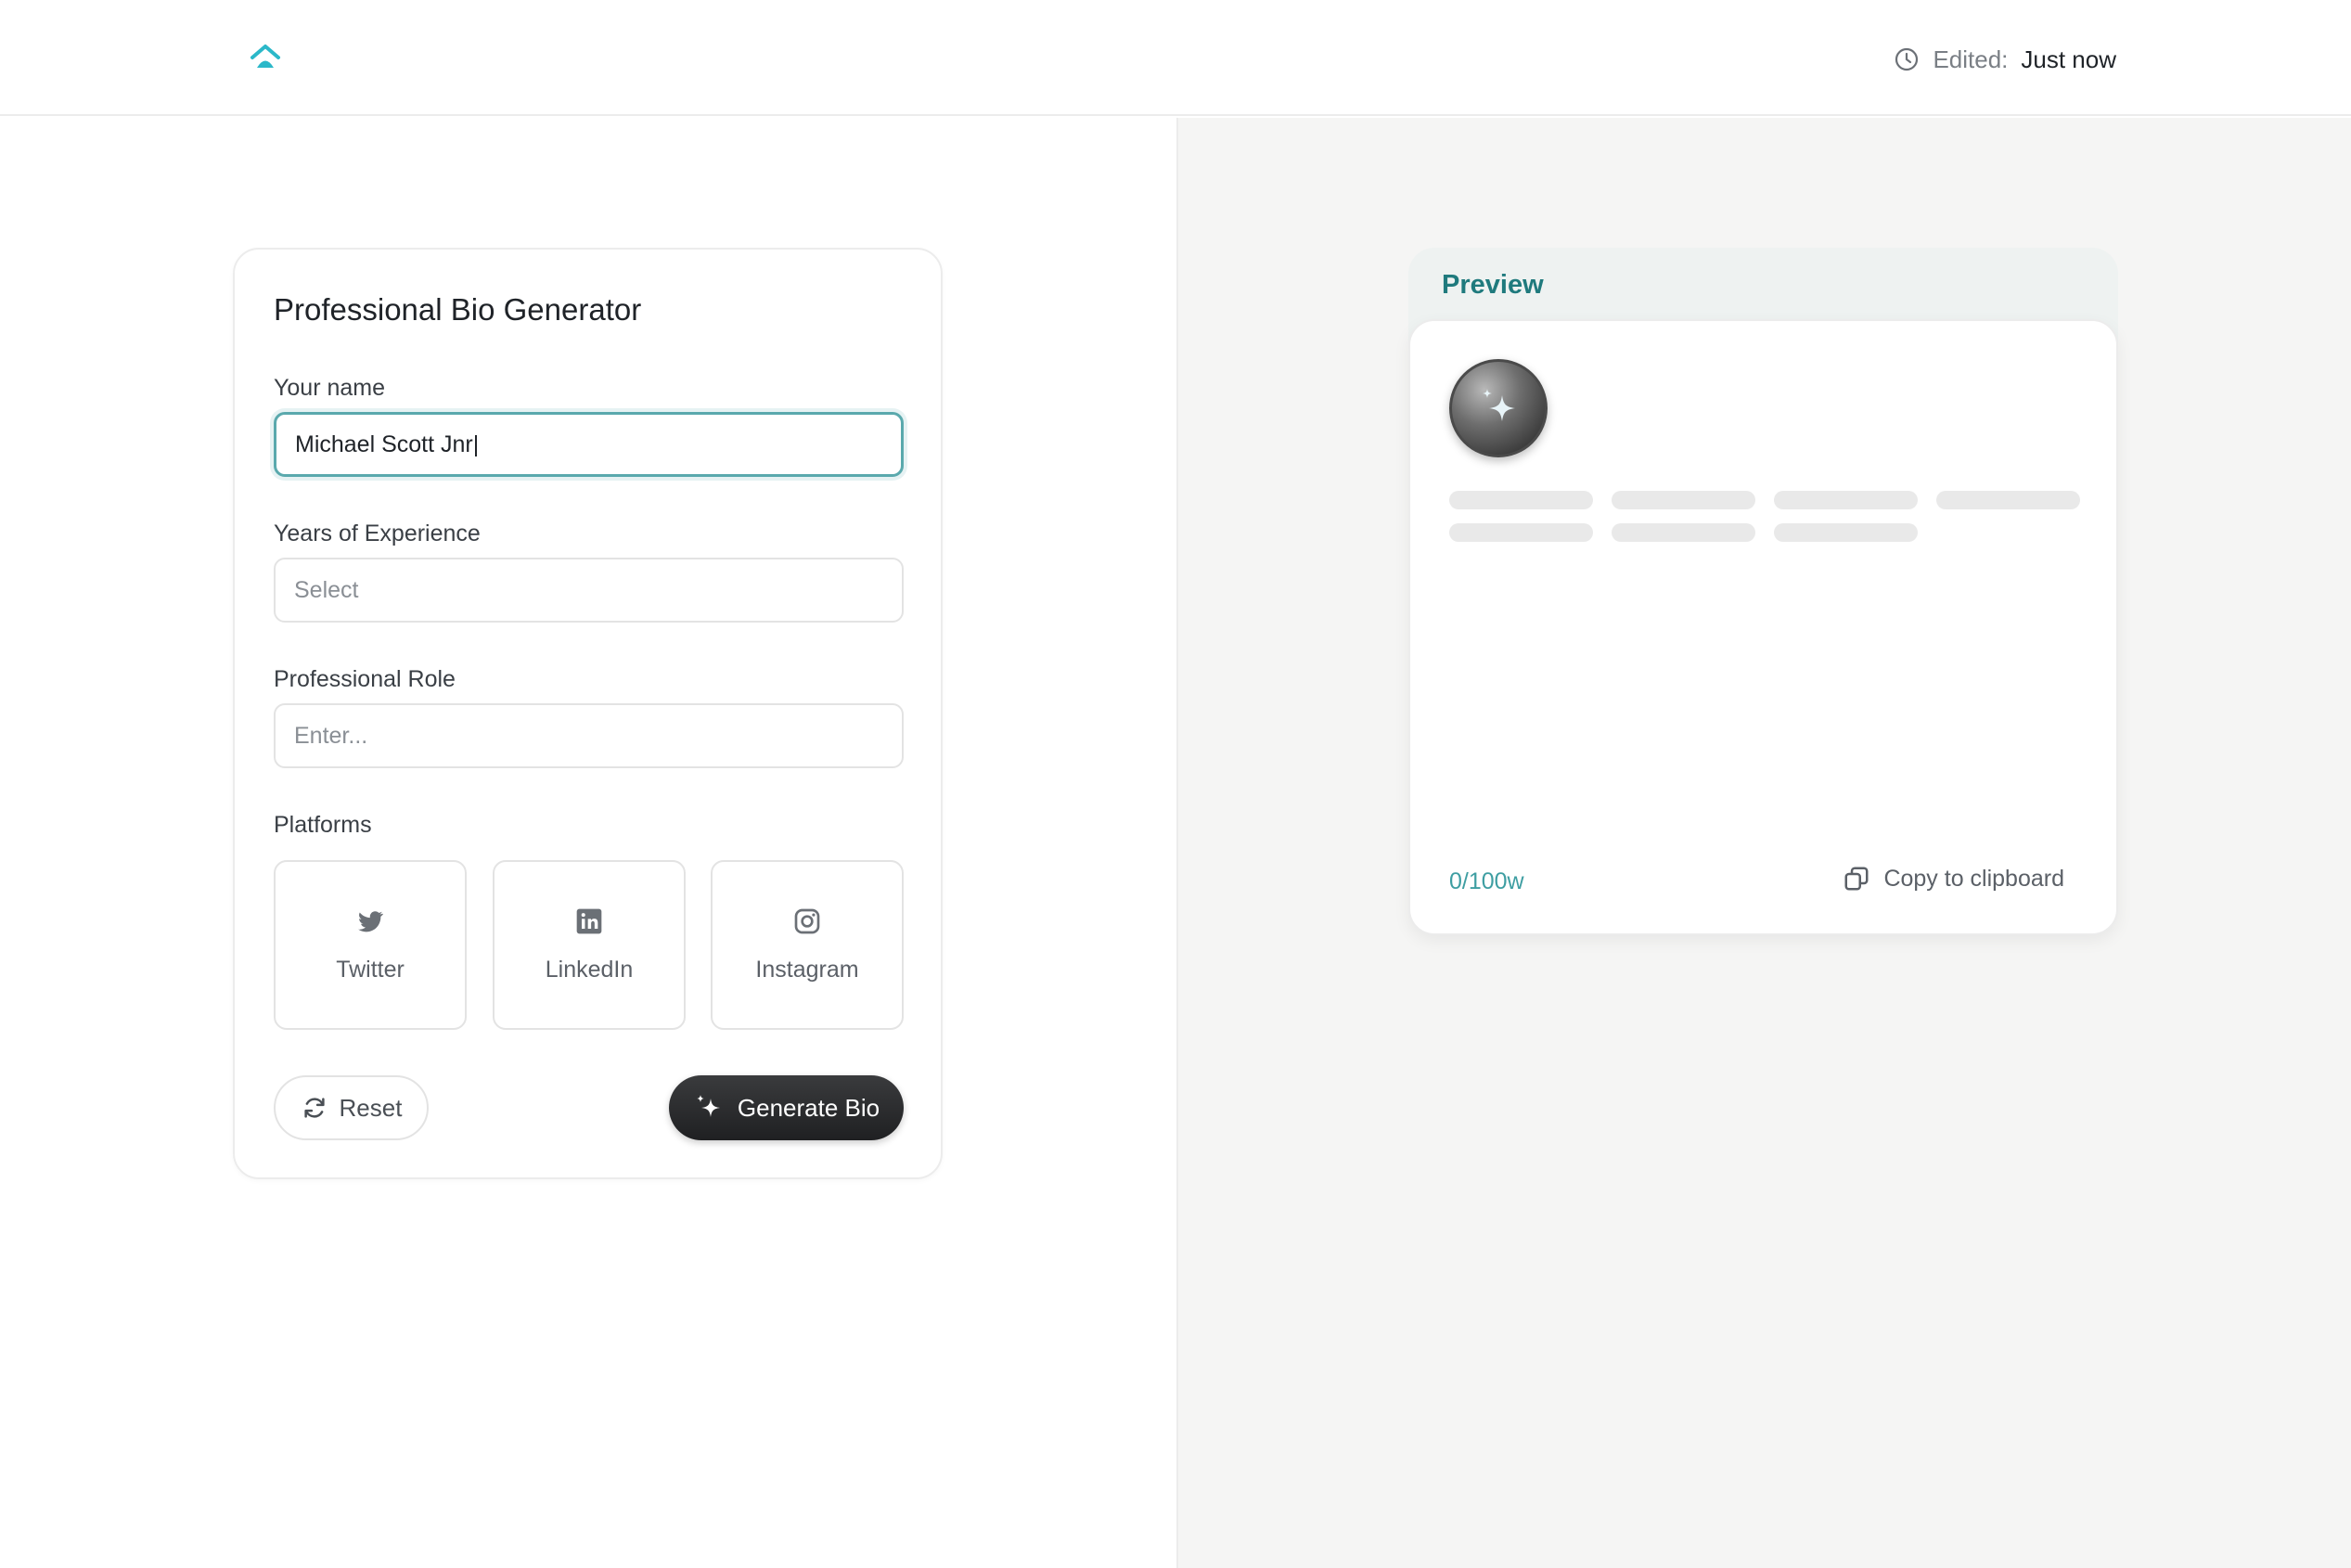 The height and width of the screenshot is (1568, 2351). What do you see at coordinates (807, 921) in the screenshot?
I see `instagram-icon` at bounding box center [807, 921].